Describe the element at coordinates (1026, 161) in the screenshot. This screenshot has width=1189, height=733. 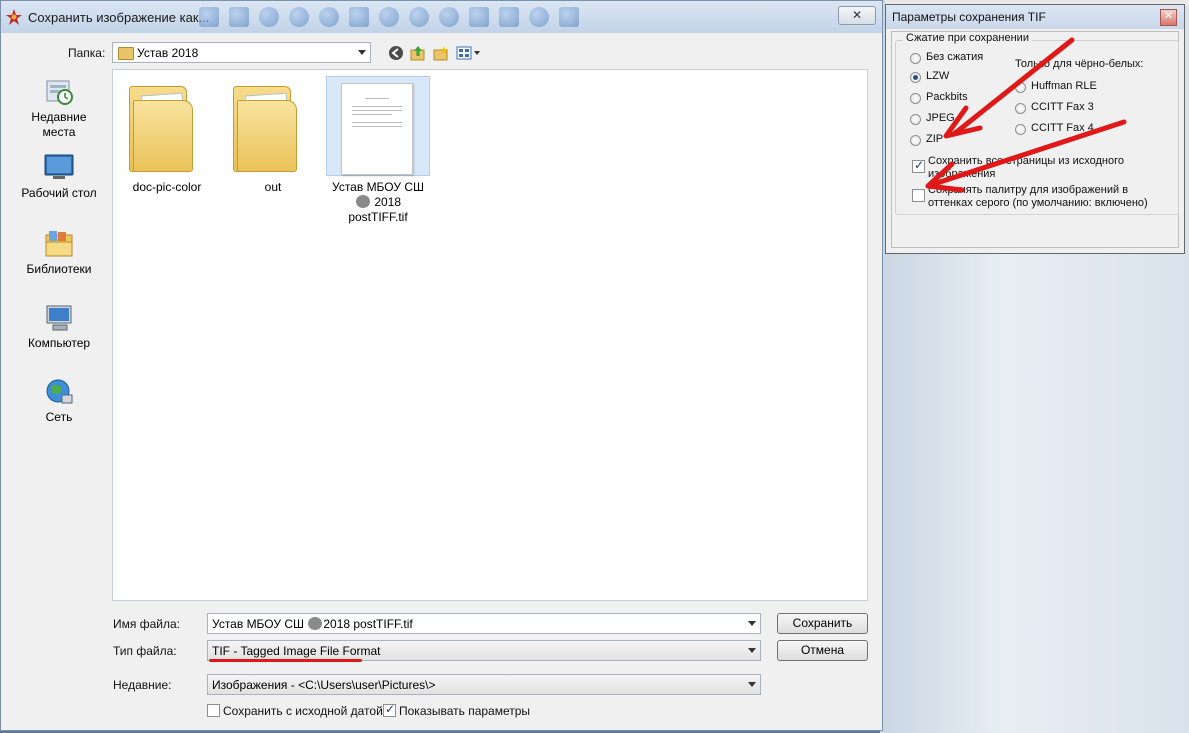
I see `label-line: Сохранить все страницы из исходного` at that location.